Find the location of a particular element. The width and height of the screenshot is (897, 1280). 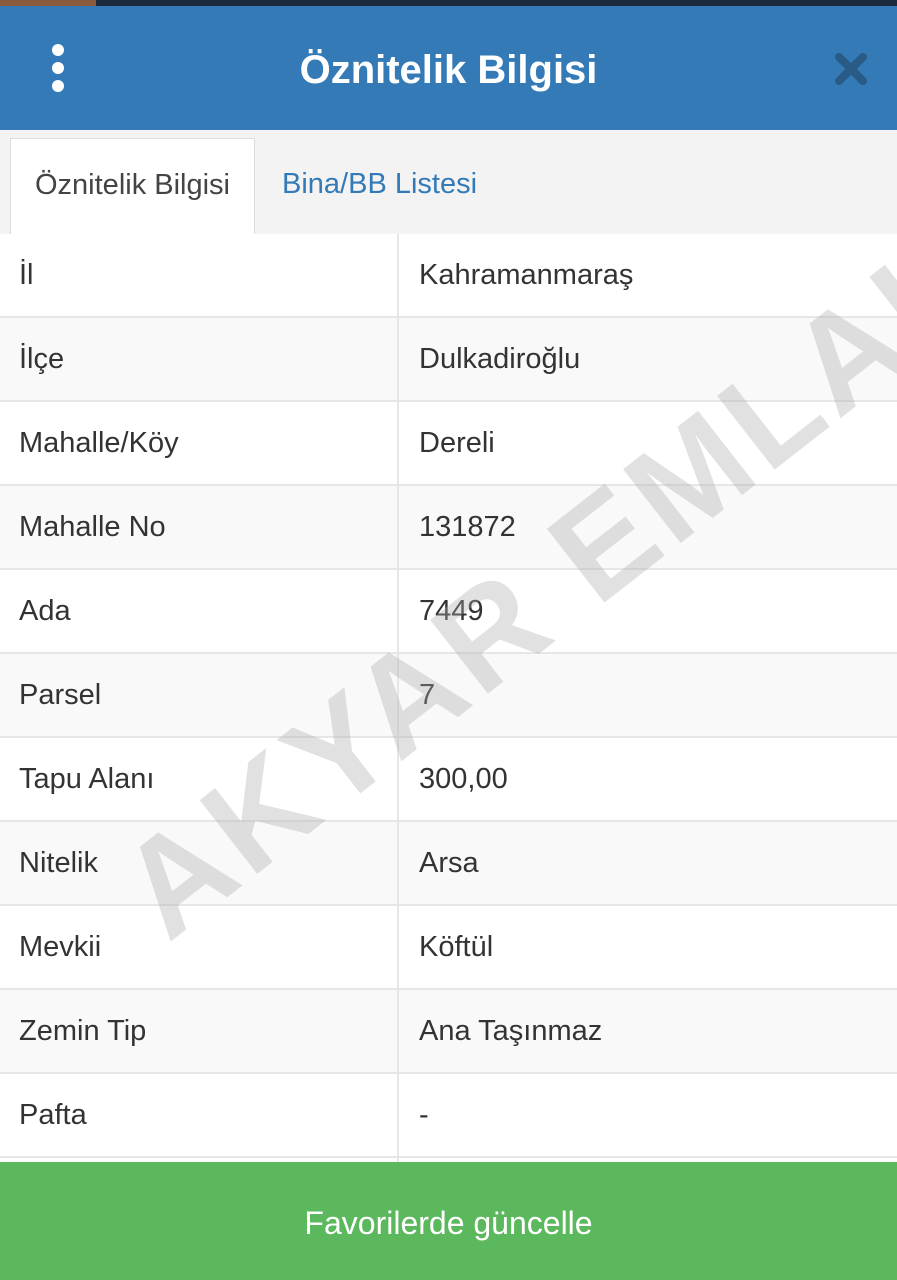

tab-attribute-info: Öznitelik Bilgisi is located at coordinates (132, 186).